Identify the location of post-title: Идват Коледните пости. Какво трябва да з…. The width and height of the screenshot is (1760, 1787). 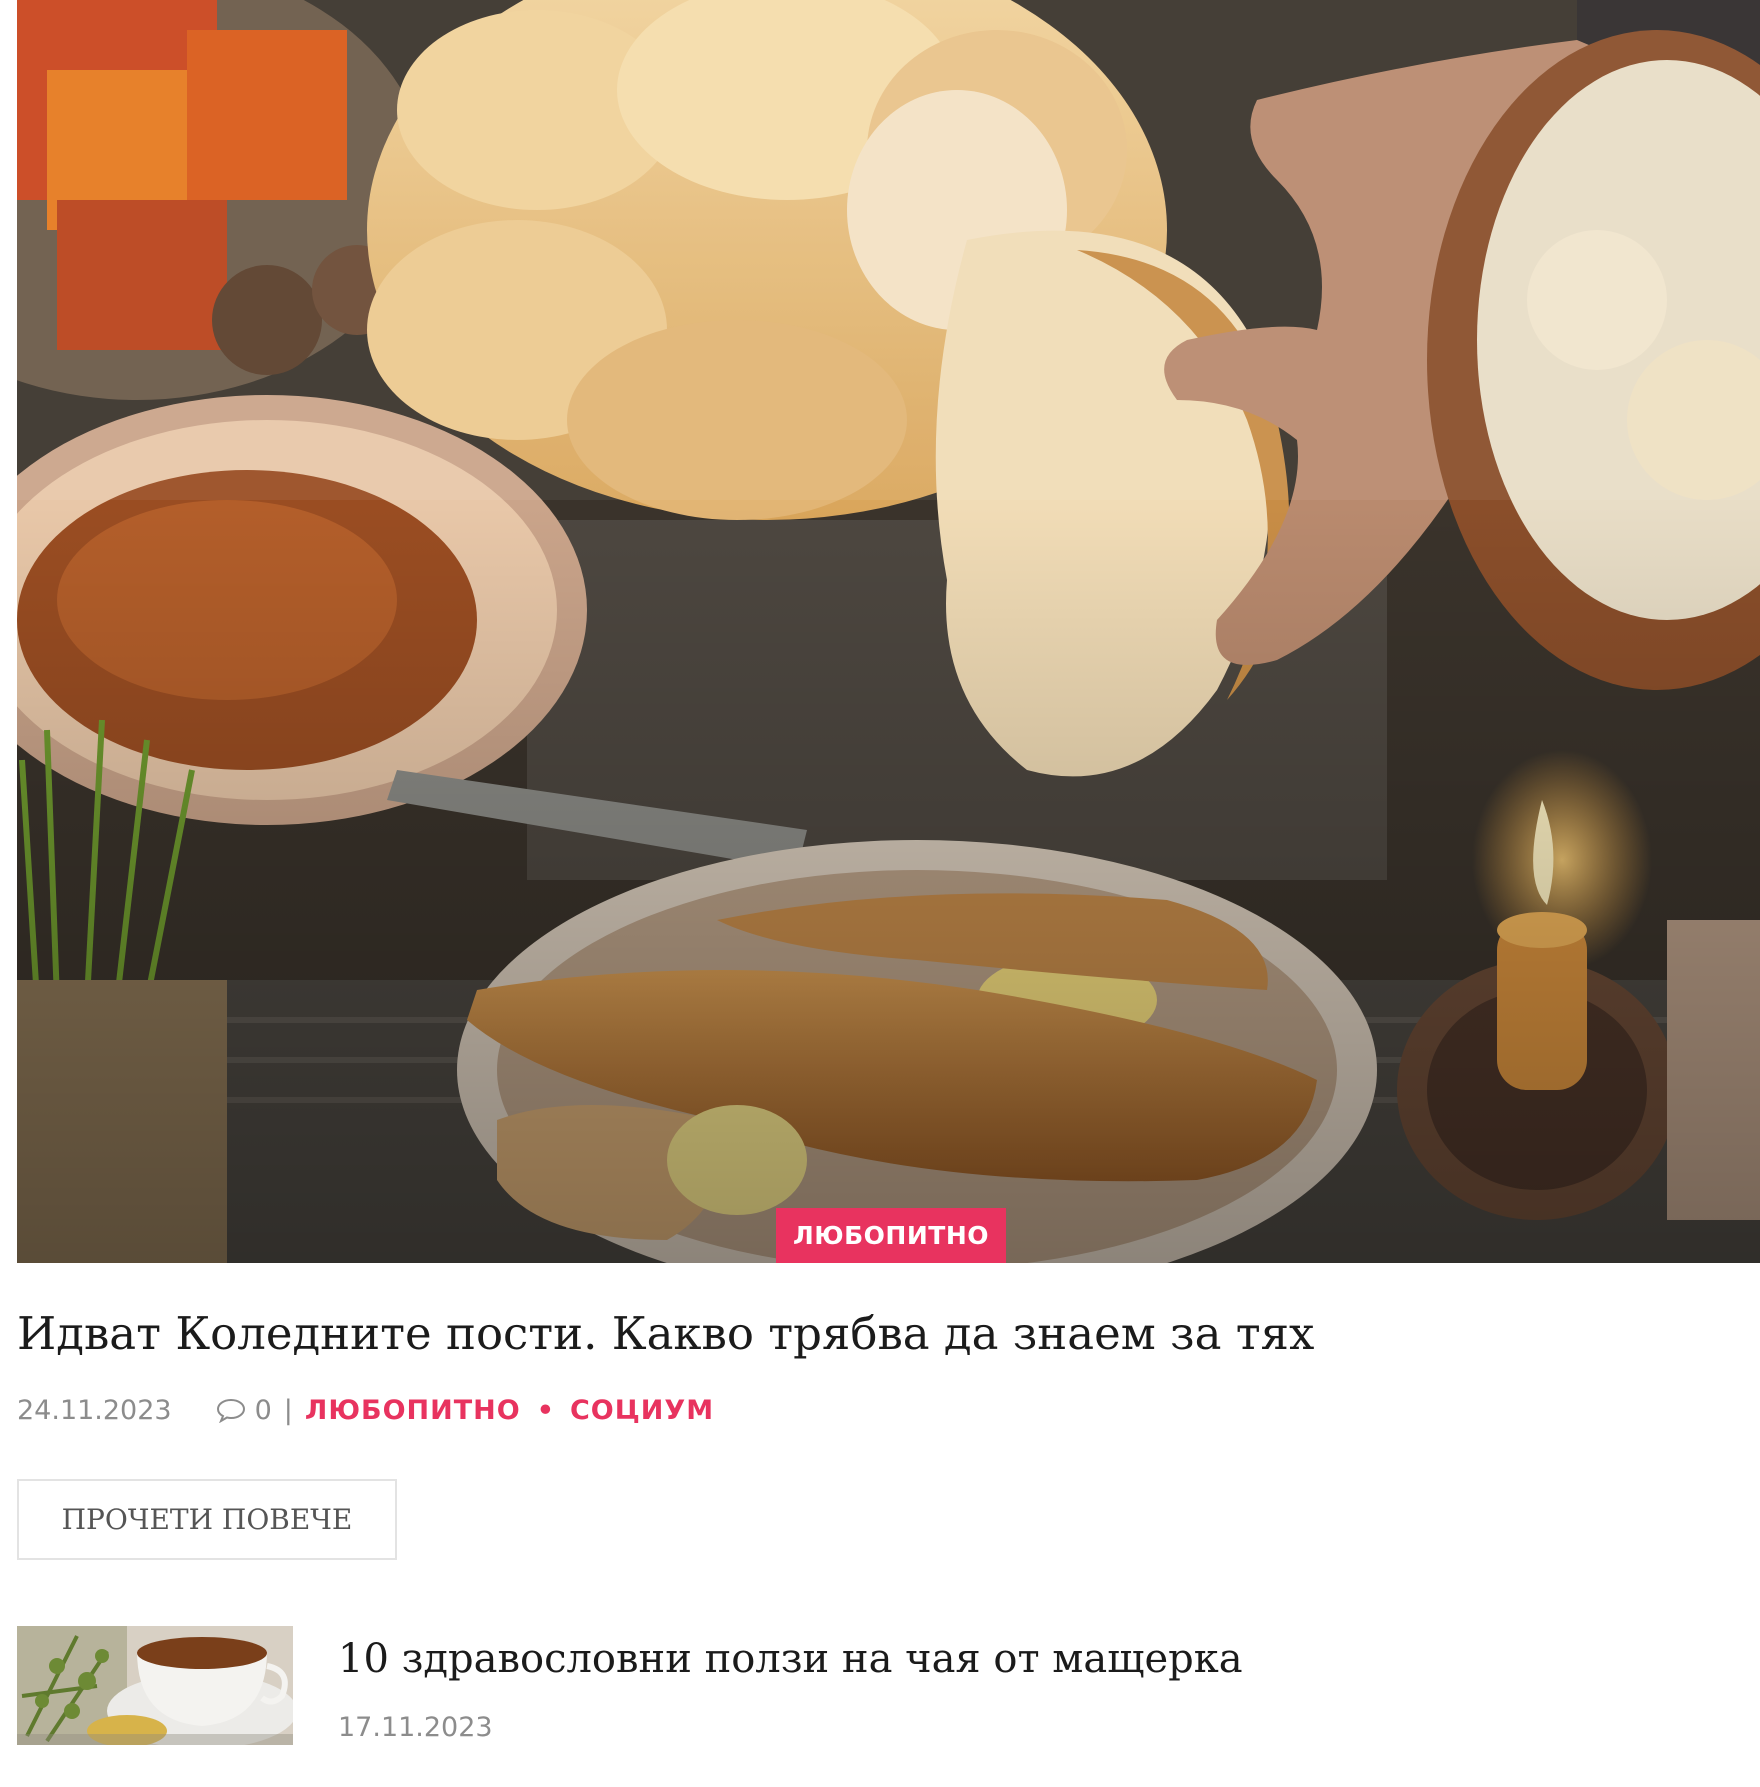
(665, 1334).